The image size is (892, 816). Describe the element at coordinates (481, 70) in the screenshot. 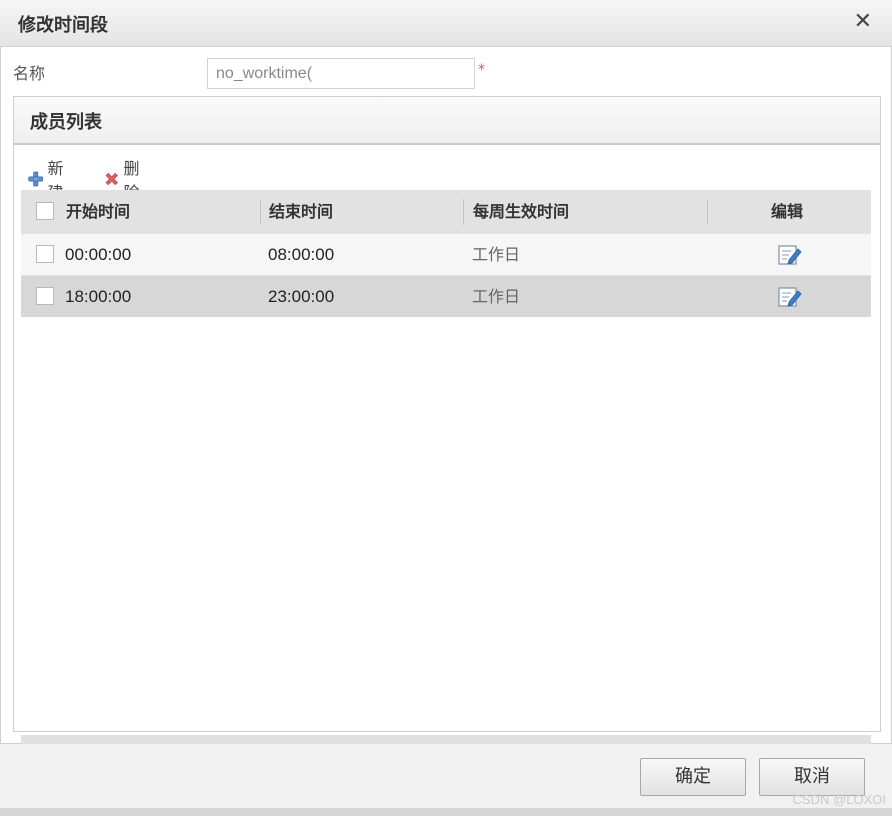

I see `required-mark: *` at that location.